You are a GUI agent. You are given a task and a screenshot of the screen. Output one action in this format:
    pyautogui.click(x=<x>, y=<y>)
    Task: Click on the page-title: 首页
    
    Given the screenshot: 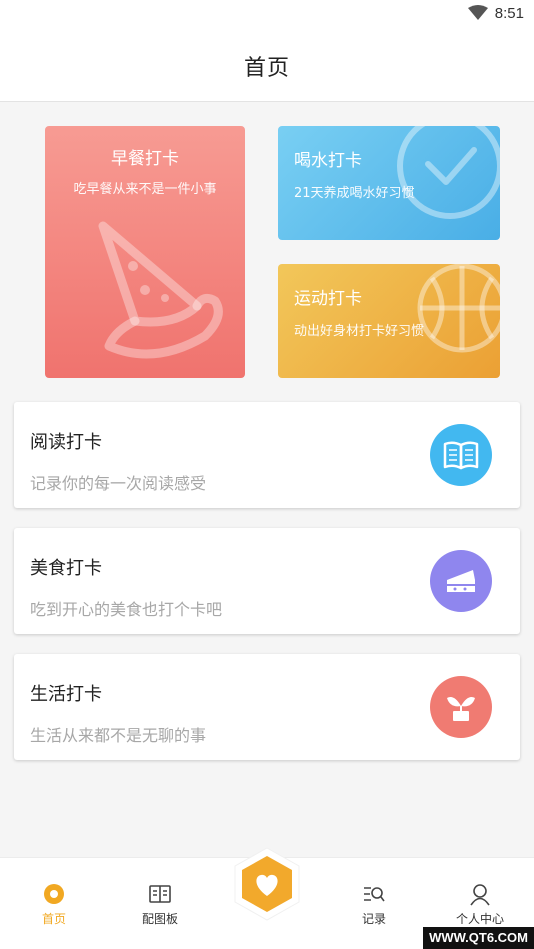 What is the action you would take?
    pyautogui.click(x=266, y=68)
    